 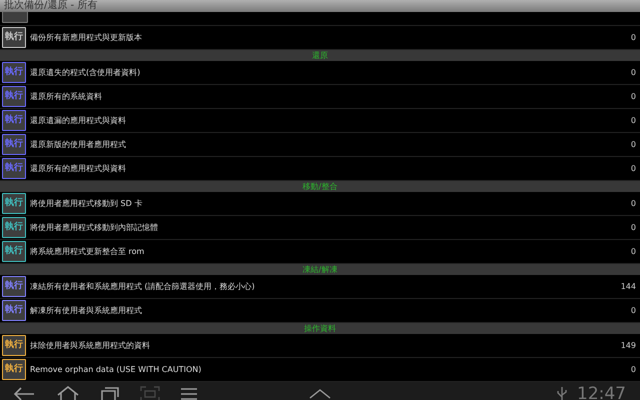 What do you see at coordinates (88, 251) in the screenshot?
I see `task-label: 將系統應用程式更新整合至 rom` at bounding box center [88, 251].